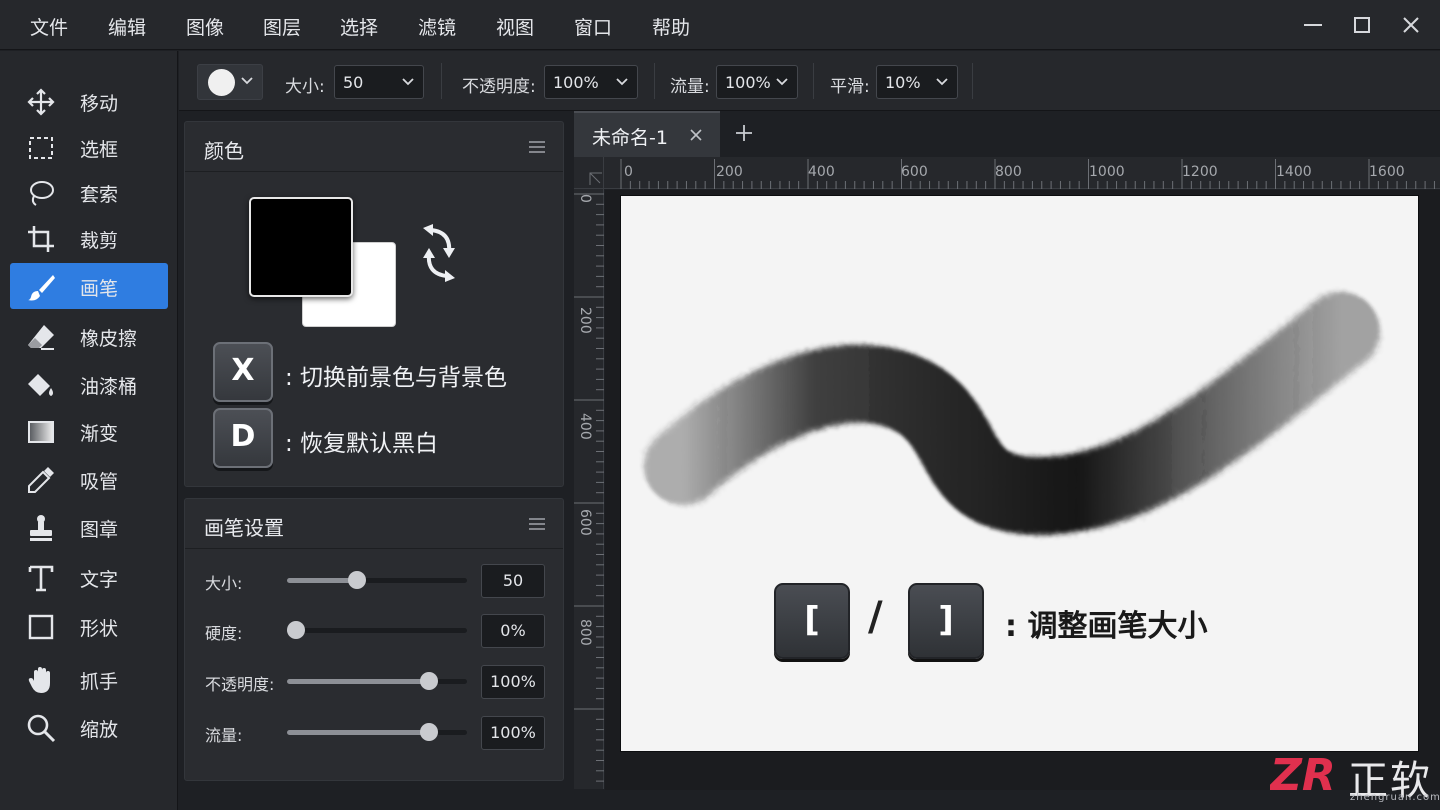 Image resolution: width=1440 pixels, height=810 pixels. What do you see at coordinates (41, 578) in the screenshot?
I see `text-icon` at bounding box center [41, 578].